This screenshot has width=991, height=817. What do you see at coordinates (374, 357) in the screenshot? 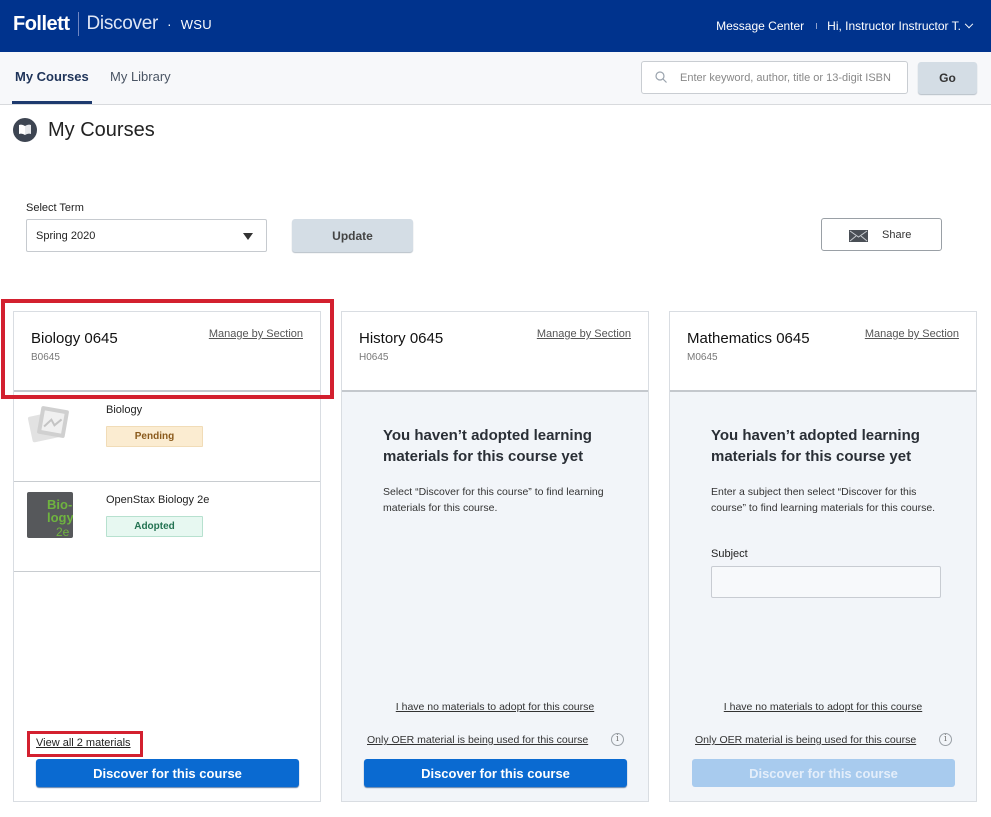
I see `course-code: H0645` at bounding box center [374, 357].